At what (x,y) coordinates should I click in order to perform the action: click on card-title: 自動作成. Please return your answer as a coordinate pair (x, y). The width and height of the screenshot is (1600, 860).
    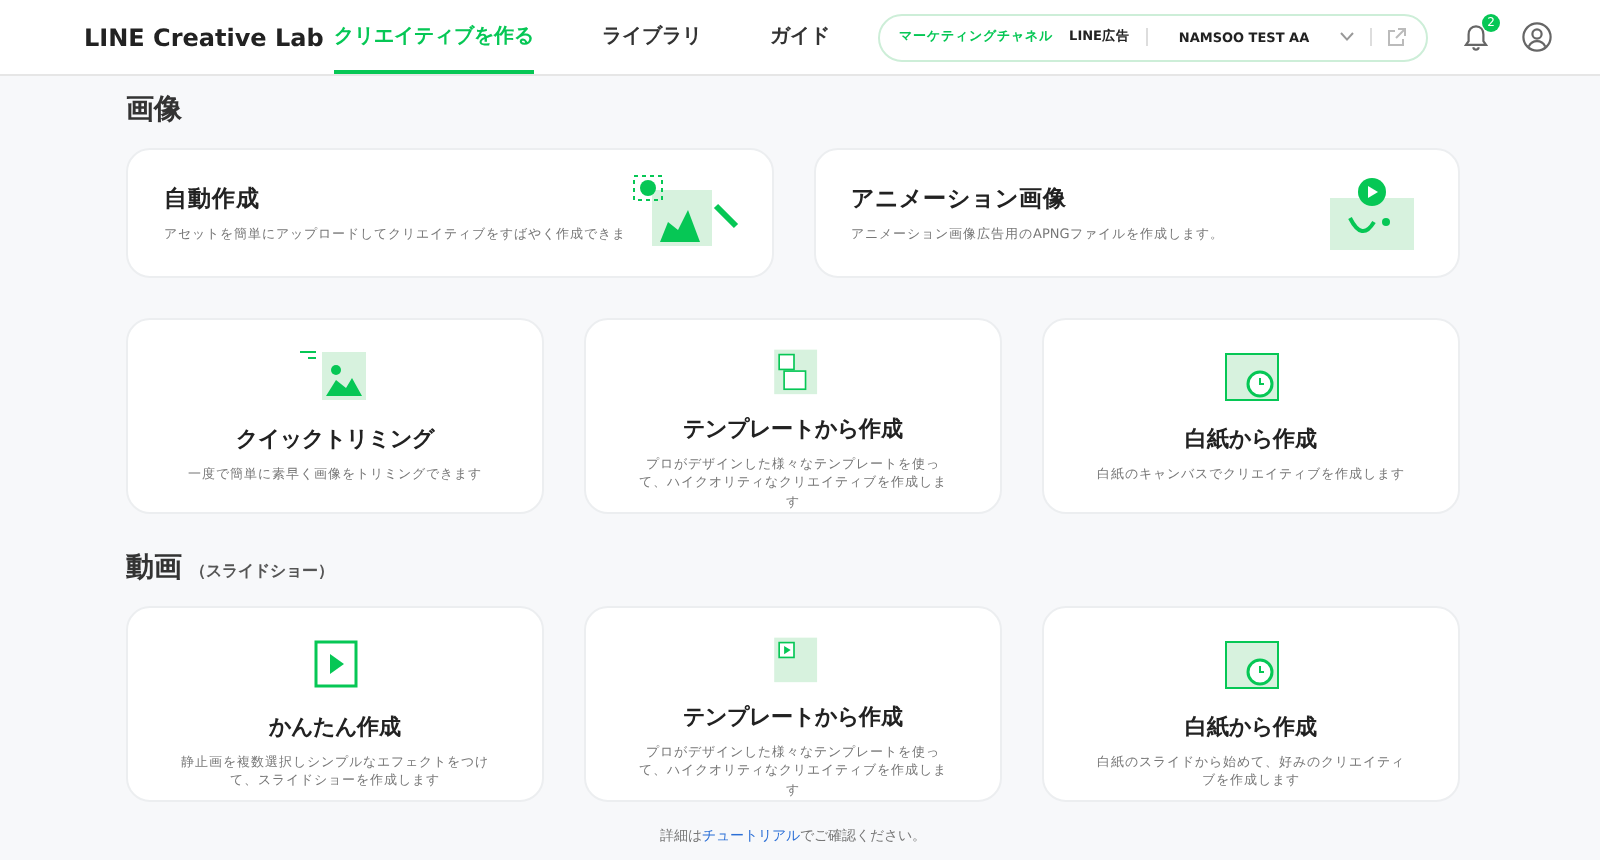
    Looking at the image, I should click on (213, 198).